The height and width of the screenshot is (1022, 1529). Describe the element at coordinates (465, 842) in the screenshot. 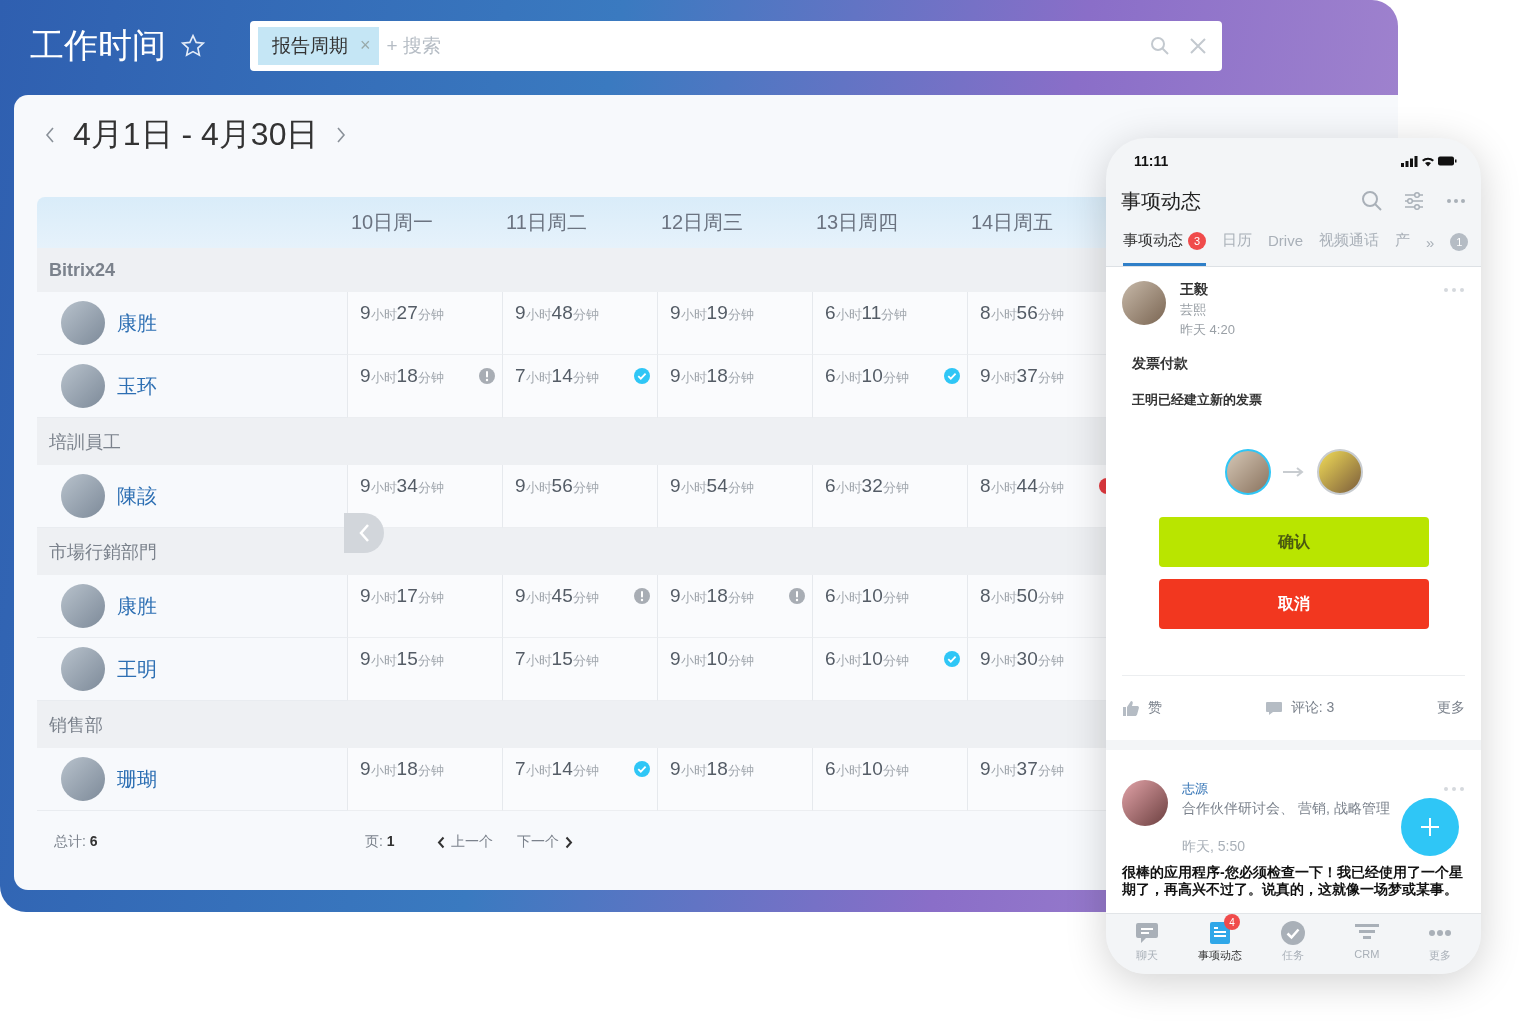

I see `previous-page-link: 上一个` at that location.